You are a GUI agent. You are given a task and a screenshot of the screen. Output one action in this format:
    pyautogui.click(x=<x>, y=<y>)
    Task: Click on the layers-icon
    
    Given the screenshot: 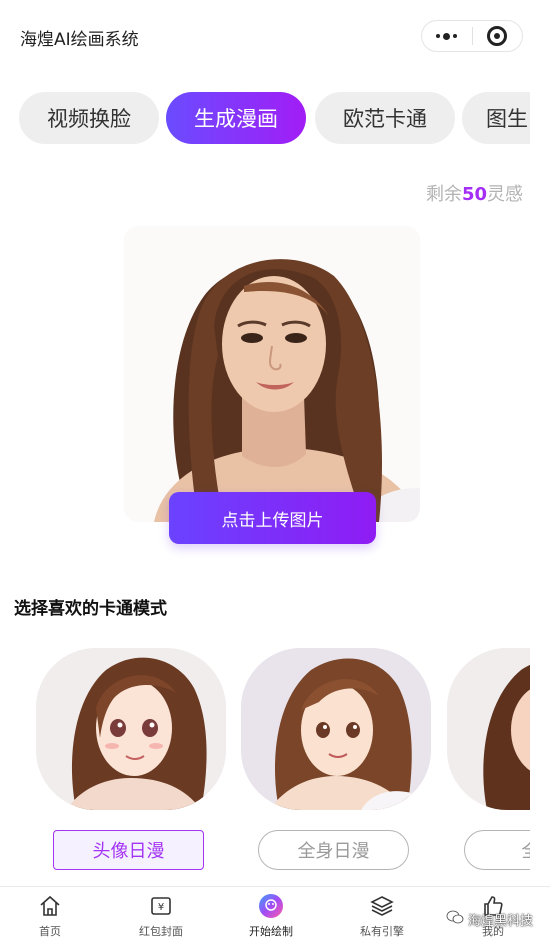 What is the action you would take?
    pyautogui.click(x=382, y=906)
    